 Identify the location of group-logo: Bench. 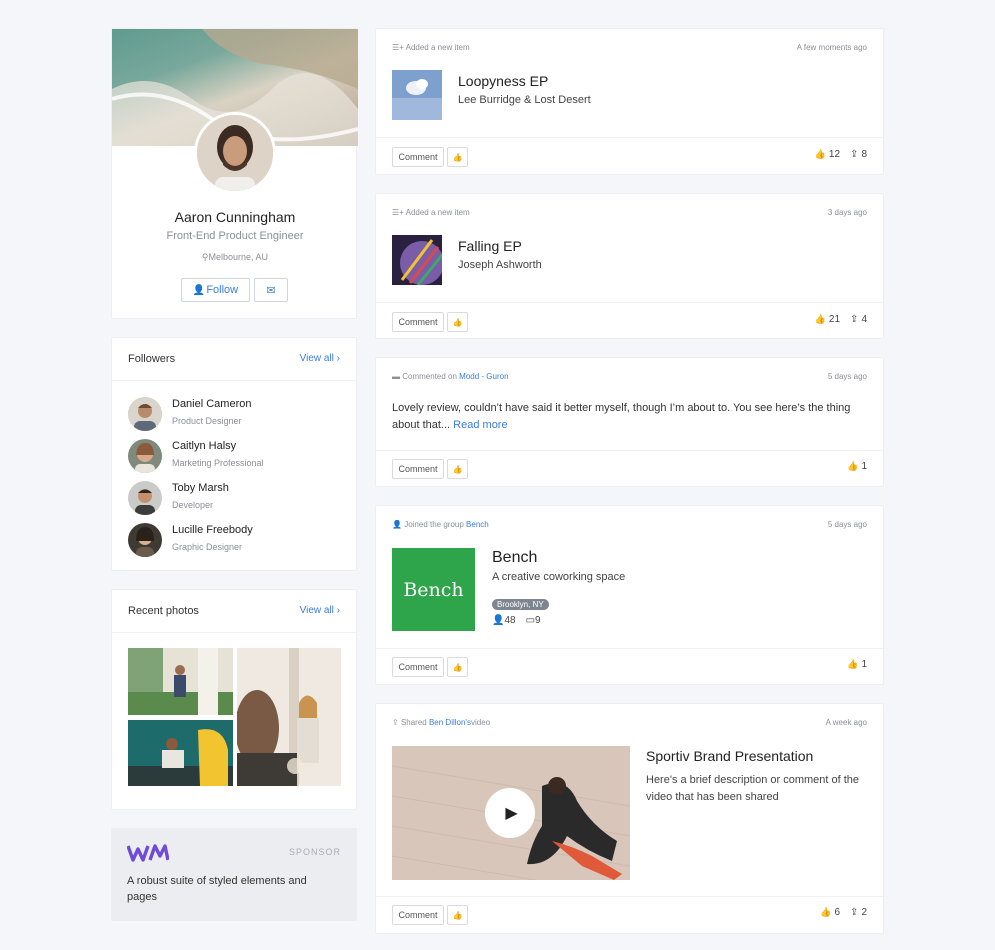
(433, 589).